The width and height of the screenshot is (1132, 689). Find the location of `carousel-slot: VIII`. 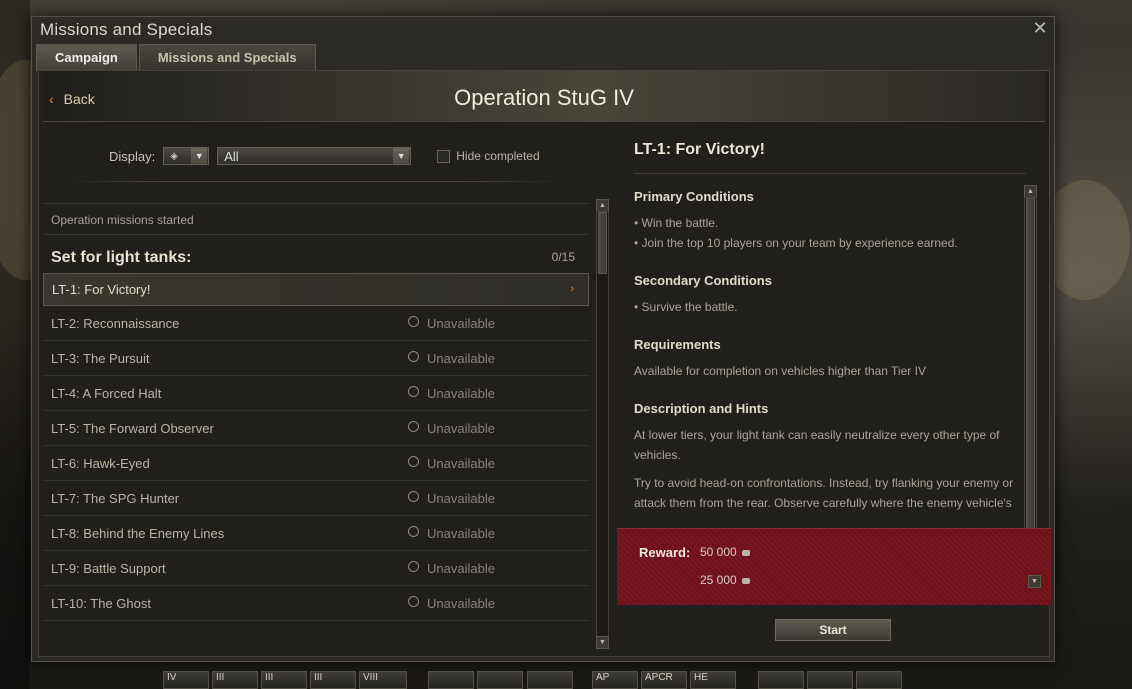

carousel-slot: VIII is located at coordinates (383, 680).